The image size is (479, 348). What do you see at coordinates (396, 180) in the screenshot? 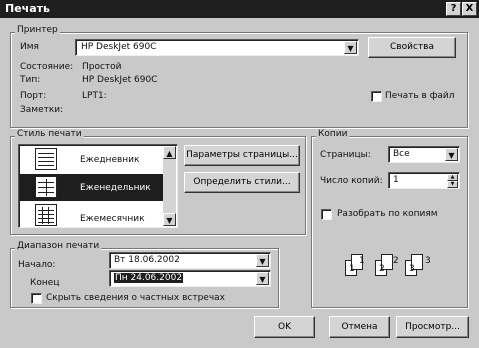
I see `copies-count-value: 1` at bounding box center [396, 180].